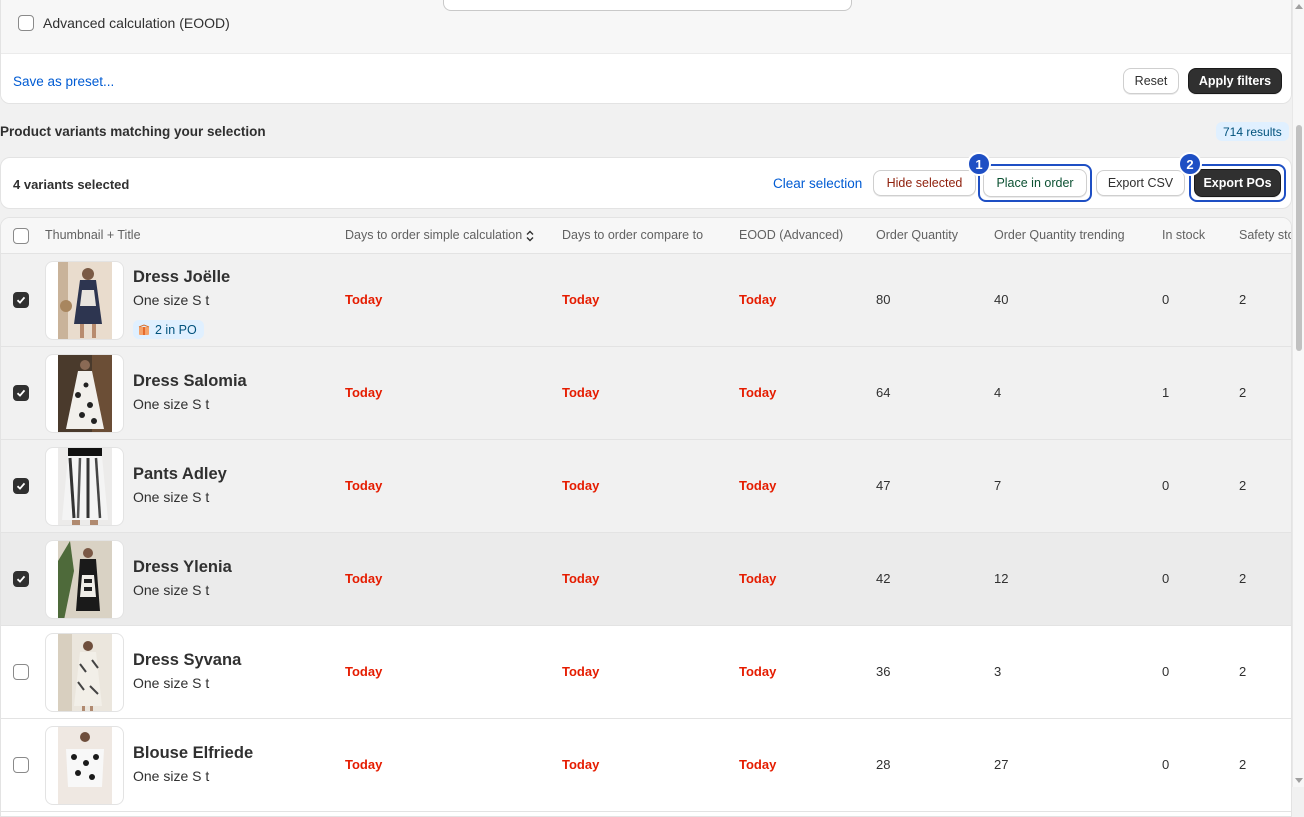  I want to click on column-header-eood: EOOD (Advanced), so click(791, 235).